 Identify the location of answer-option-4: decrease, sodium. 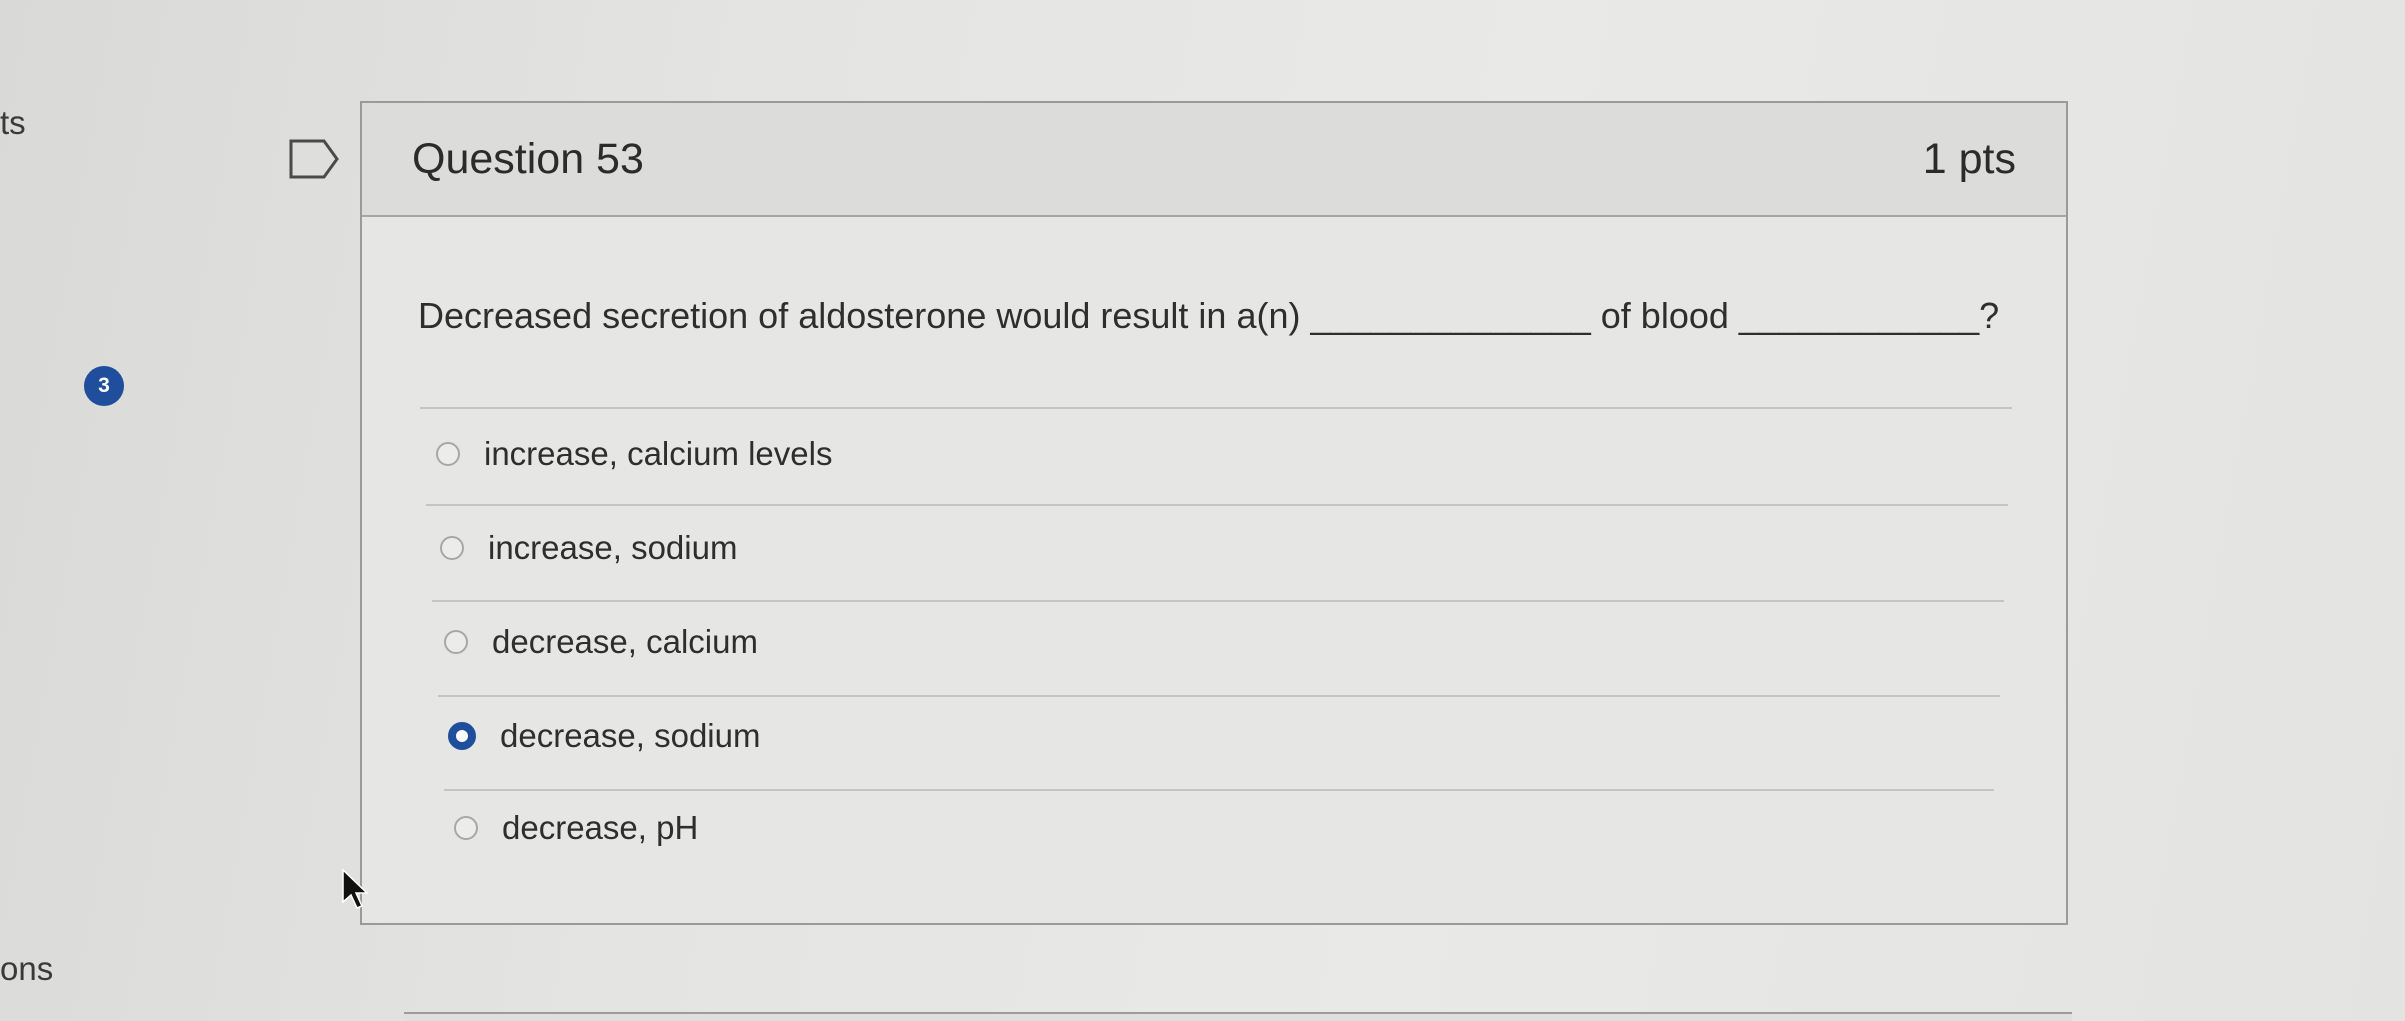
(604, 736).